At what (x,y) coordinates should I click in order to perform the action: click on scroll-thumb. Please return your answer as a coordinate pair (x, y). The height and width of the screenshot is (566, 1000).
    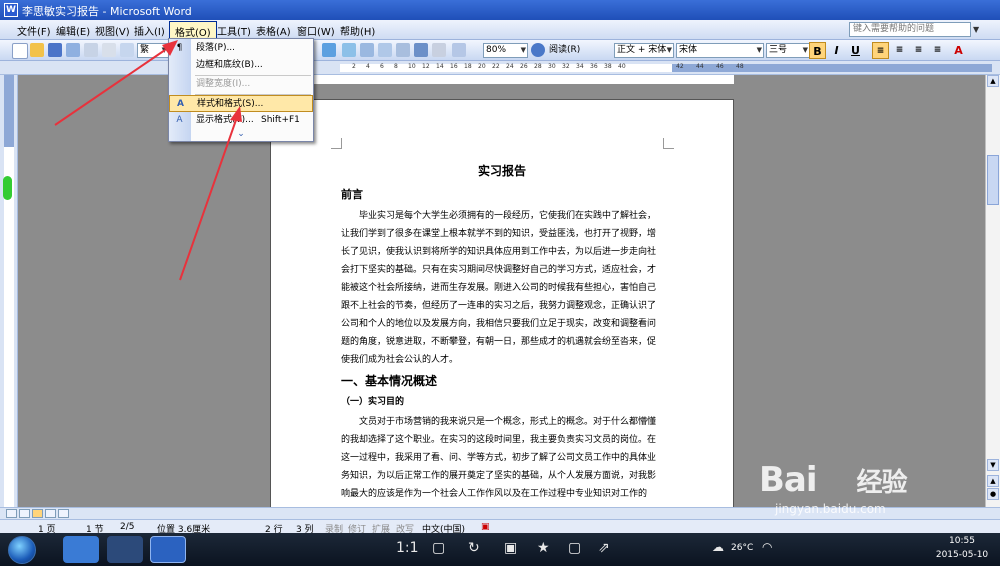
    Looking at the image, I should click on (993, 180).